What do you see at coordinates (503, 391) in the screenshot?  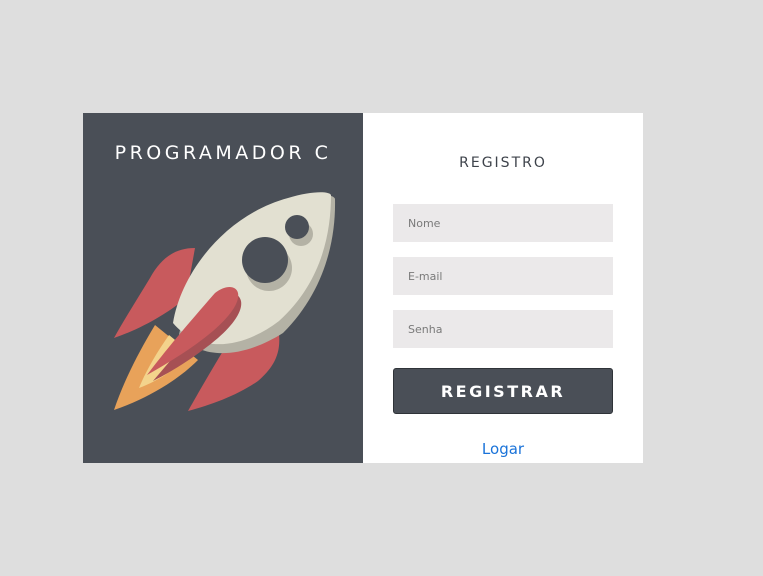 I see `register-button: REGISTRAR` at bounding box center [503, 391].